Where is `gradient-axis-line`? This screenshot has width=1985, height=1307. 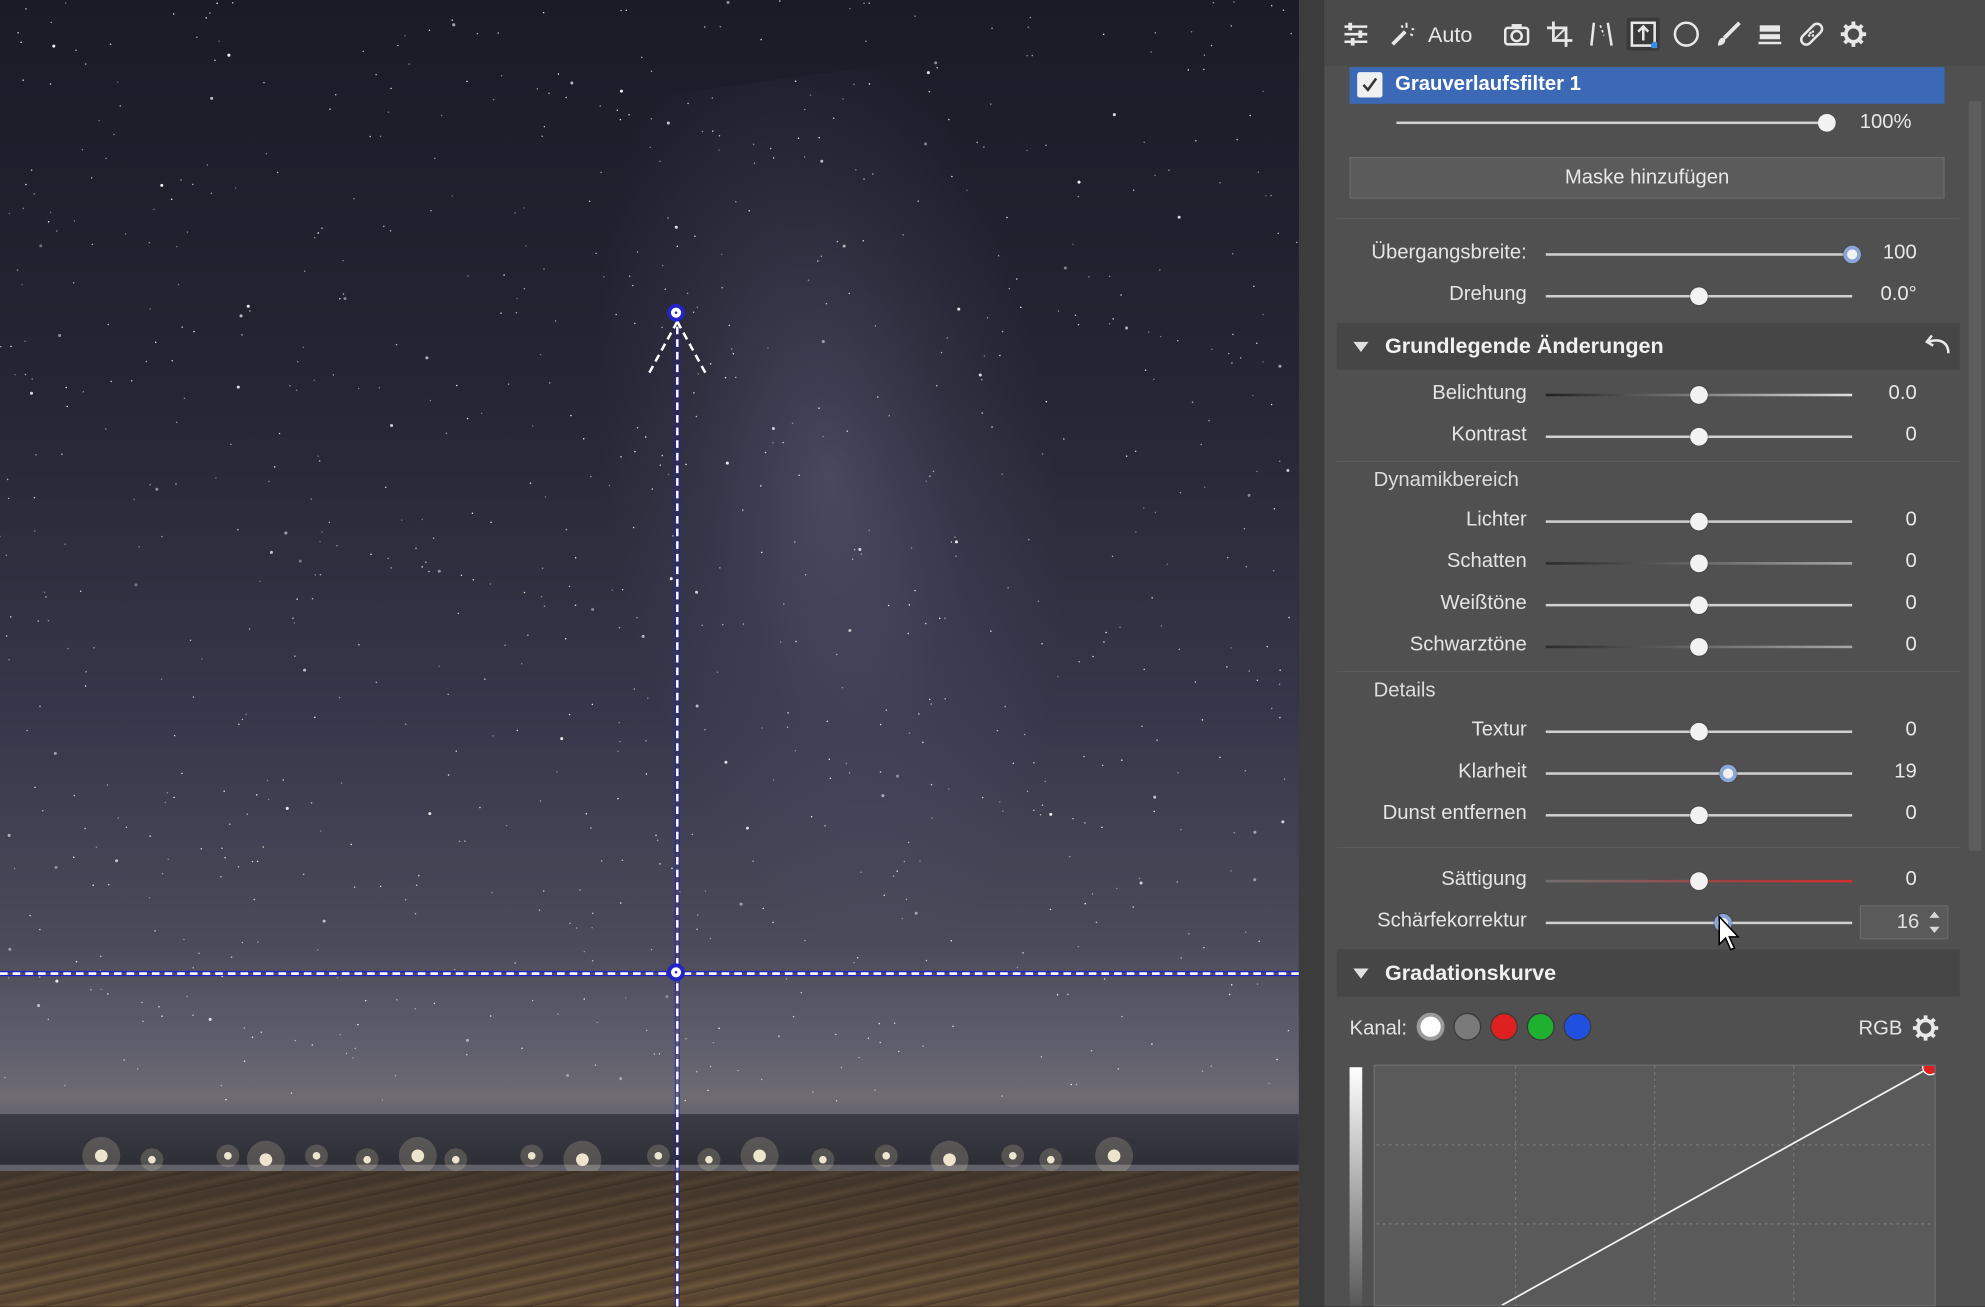 gradient-axis-line is located at coordinates (677, 809).